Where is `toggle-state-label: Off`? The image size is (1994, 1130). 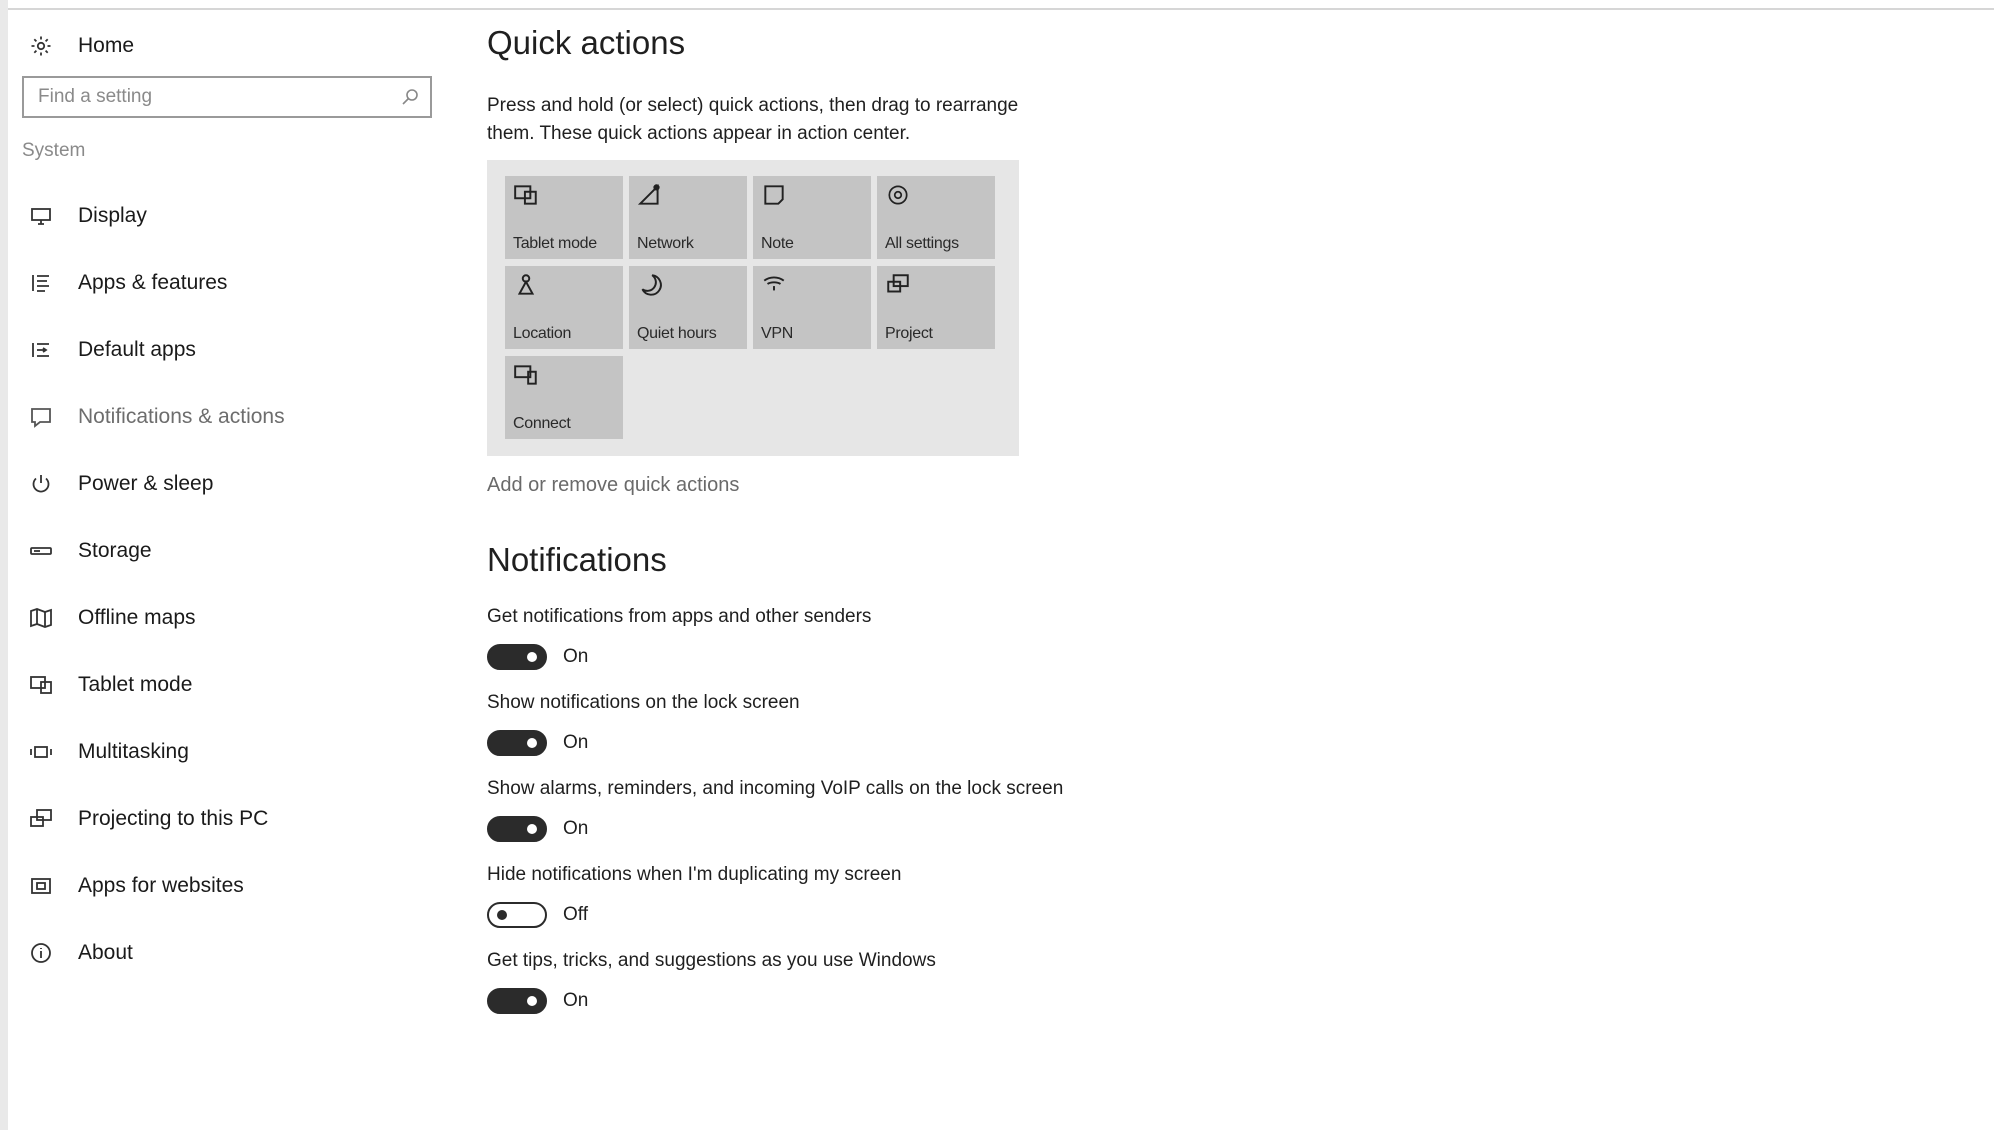 toggle-state-label: Off is located at coordinates (575, 914).